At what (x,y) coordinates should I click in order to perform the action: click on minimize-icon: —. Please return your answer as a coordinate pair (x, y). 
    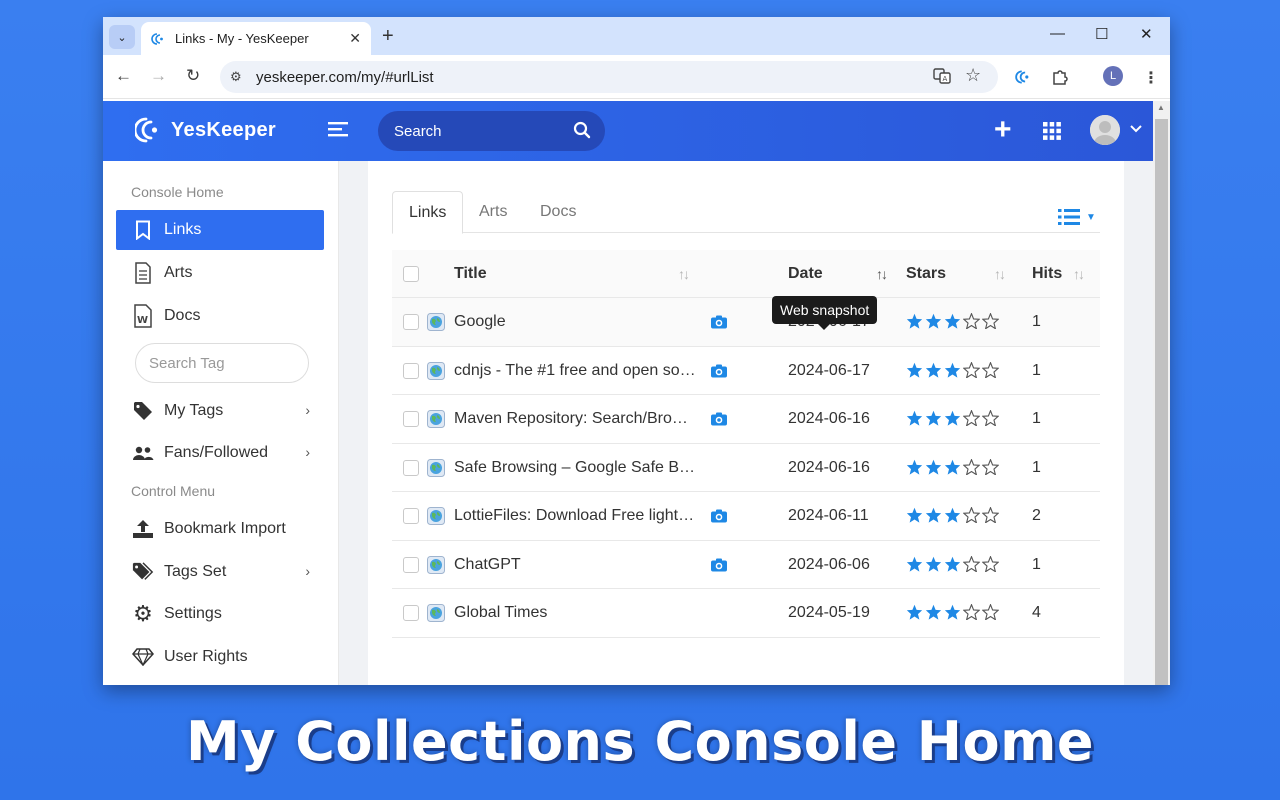
    Looking at the image, I should click on (1057, 33).